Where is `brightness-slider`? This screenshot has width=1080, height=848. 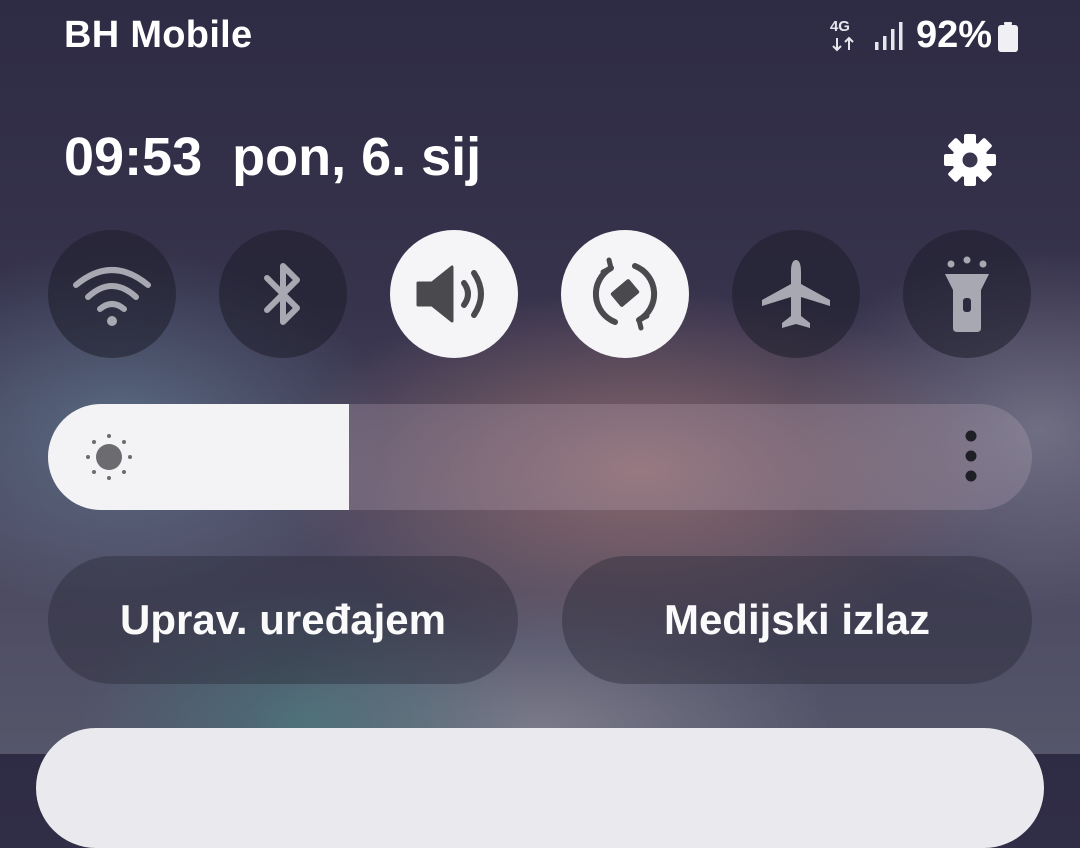
brightness-slider is located at coordinates (540, 457).